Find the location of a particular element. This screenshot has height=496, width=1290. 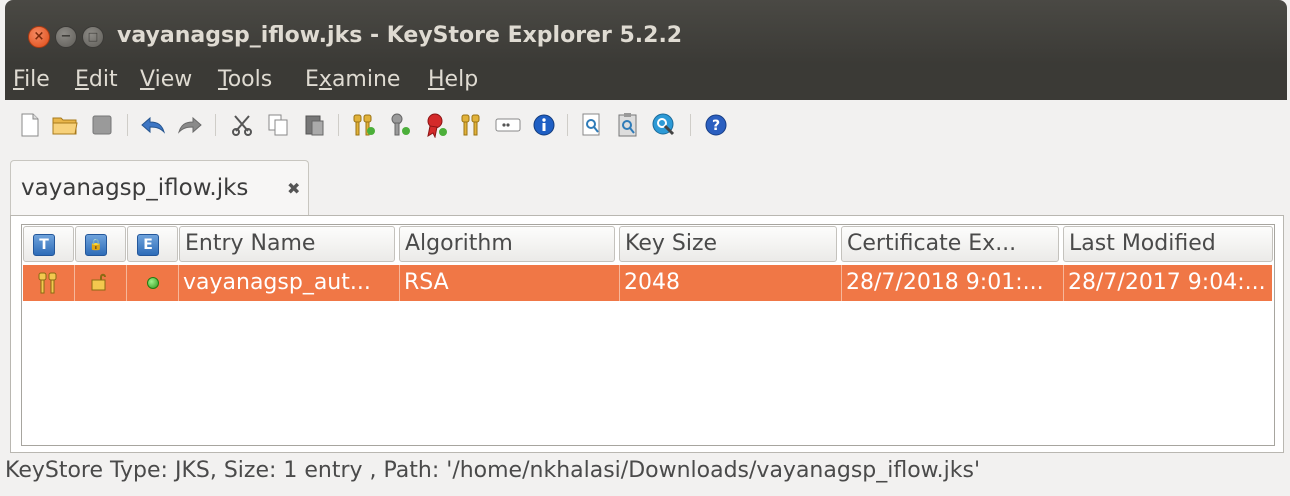

column-header-type: T is located at coordinates (48, 244).